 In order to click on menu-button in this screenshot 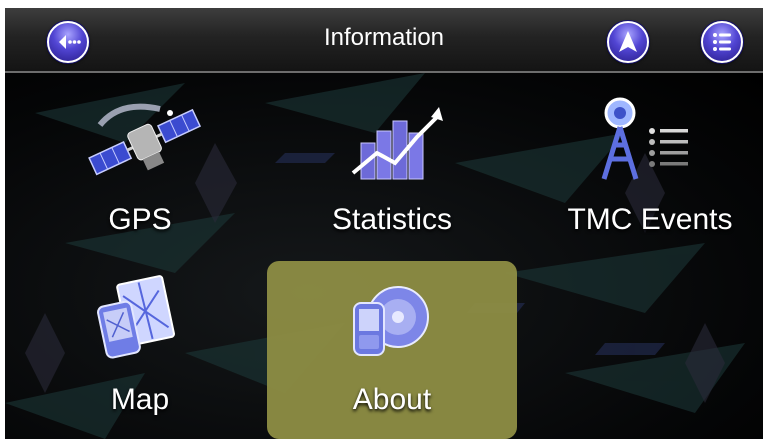, I will do `click(722, 42)`.